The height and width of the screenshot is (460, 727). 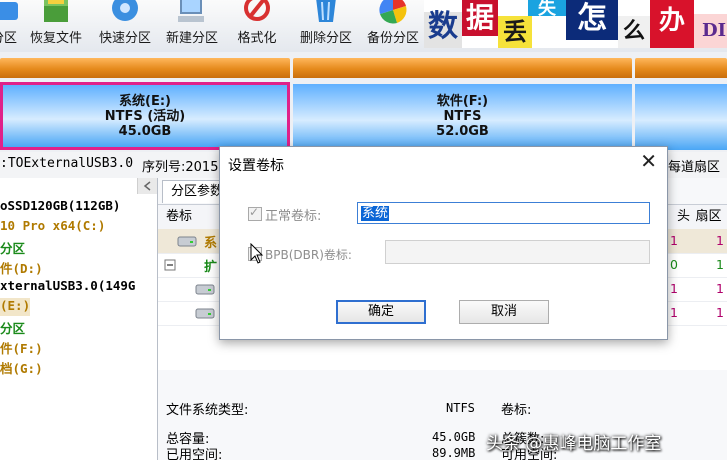 What do you see at coordinates (710, 31) in the screenshot?
I see `banner-char: DI` at bounding box center [710, 31].